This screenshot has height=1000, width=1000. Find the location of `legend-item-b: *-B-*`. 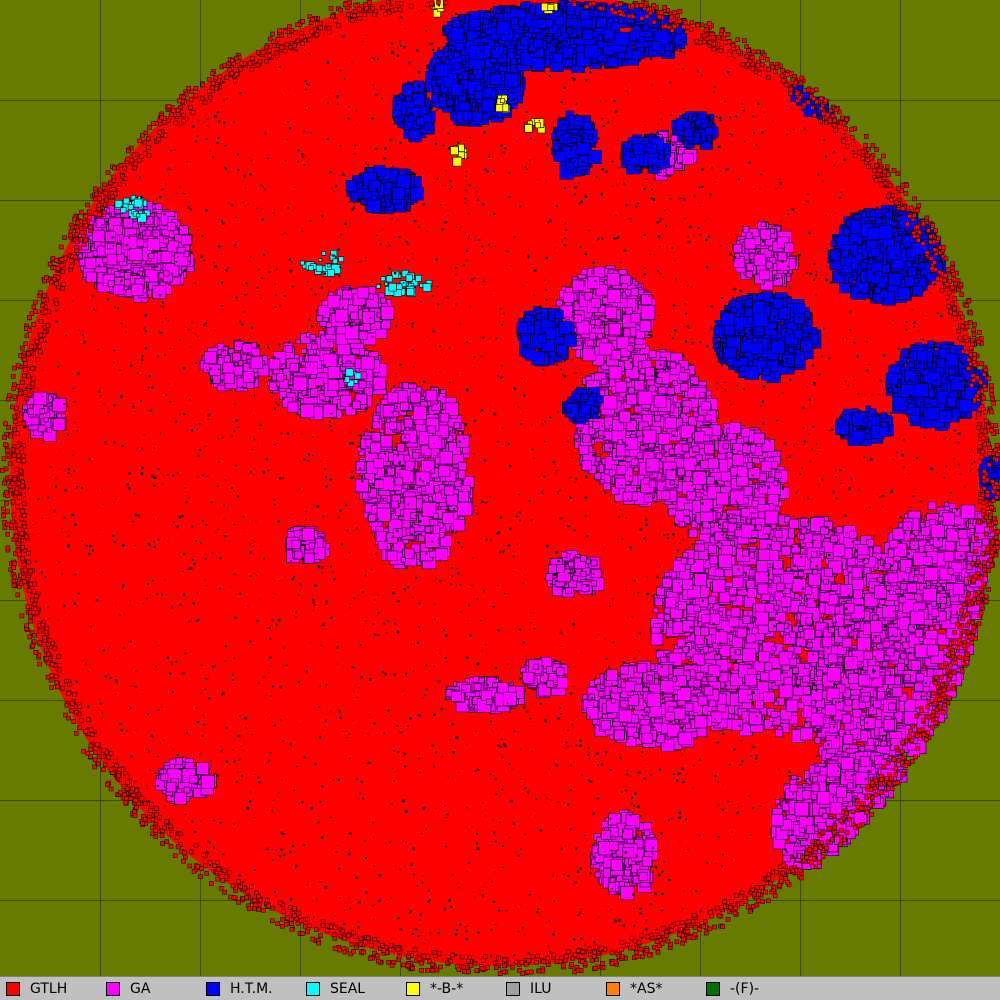

legend-item-b: *-B-* is located at coordinates (434, 989).